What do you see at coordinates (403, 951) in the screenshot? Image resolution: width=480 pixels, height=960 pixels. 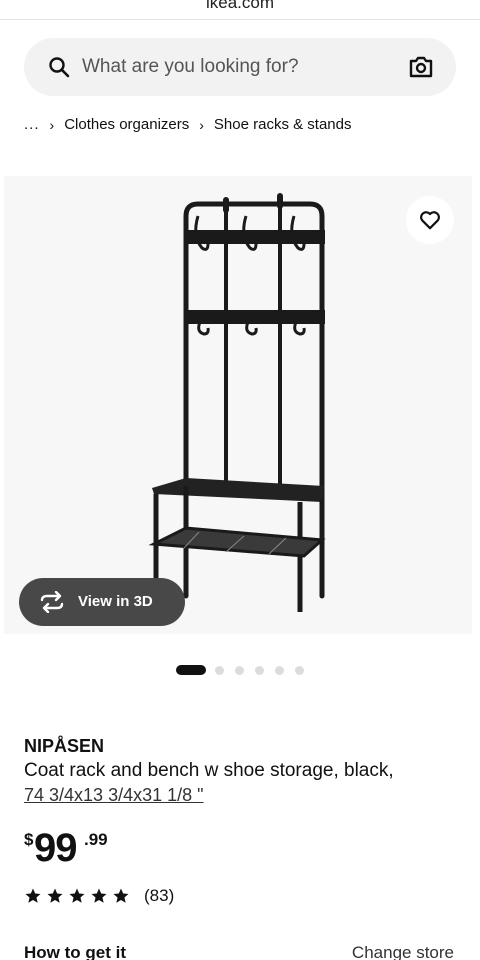 I see `change-store-link: Change store` at bounding box center [403, 951].